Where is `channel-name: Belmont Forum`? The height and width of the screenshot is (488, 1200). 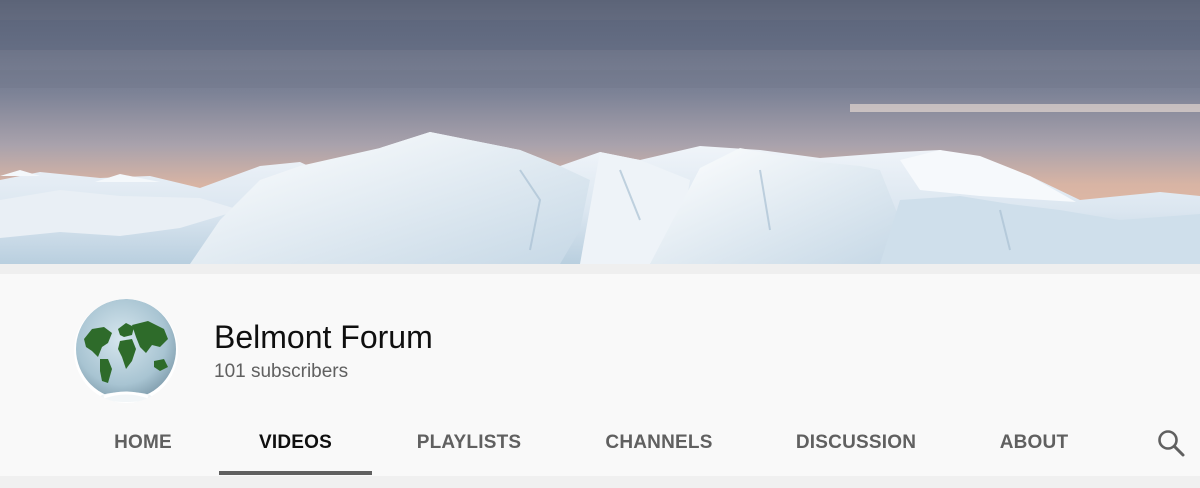
channel-name: Belmont Forum is located at coordinates (323, 337).